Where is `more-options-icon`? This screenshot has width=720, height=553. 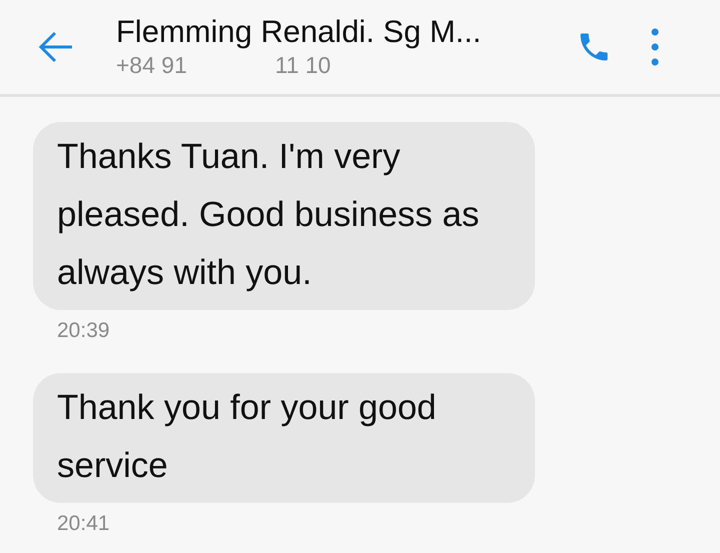
more-options-icon is located at coordinates (655, 47).